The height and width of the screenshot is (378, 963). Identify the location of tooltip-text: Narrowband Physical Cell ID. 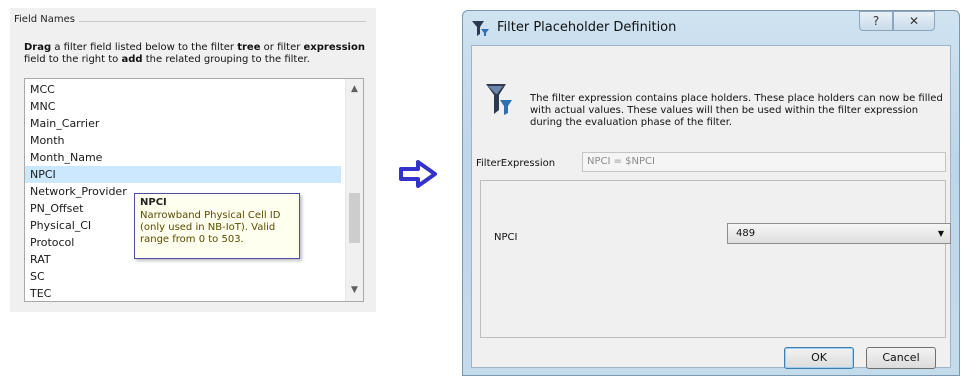
(210, 215).